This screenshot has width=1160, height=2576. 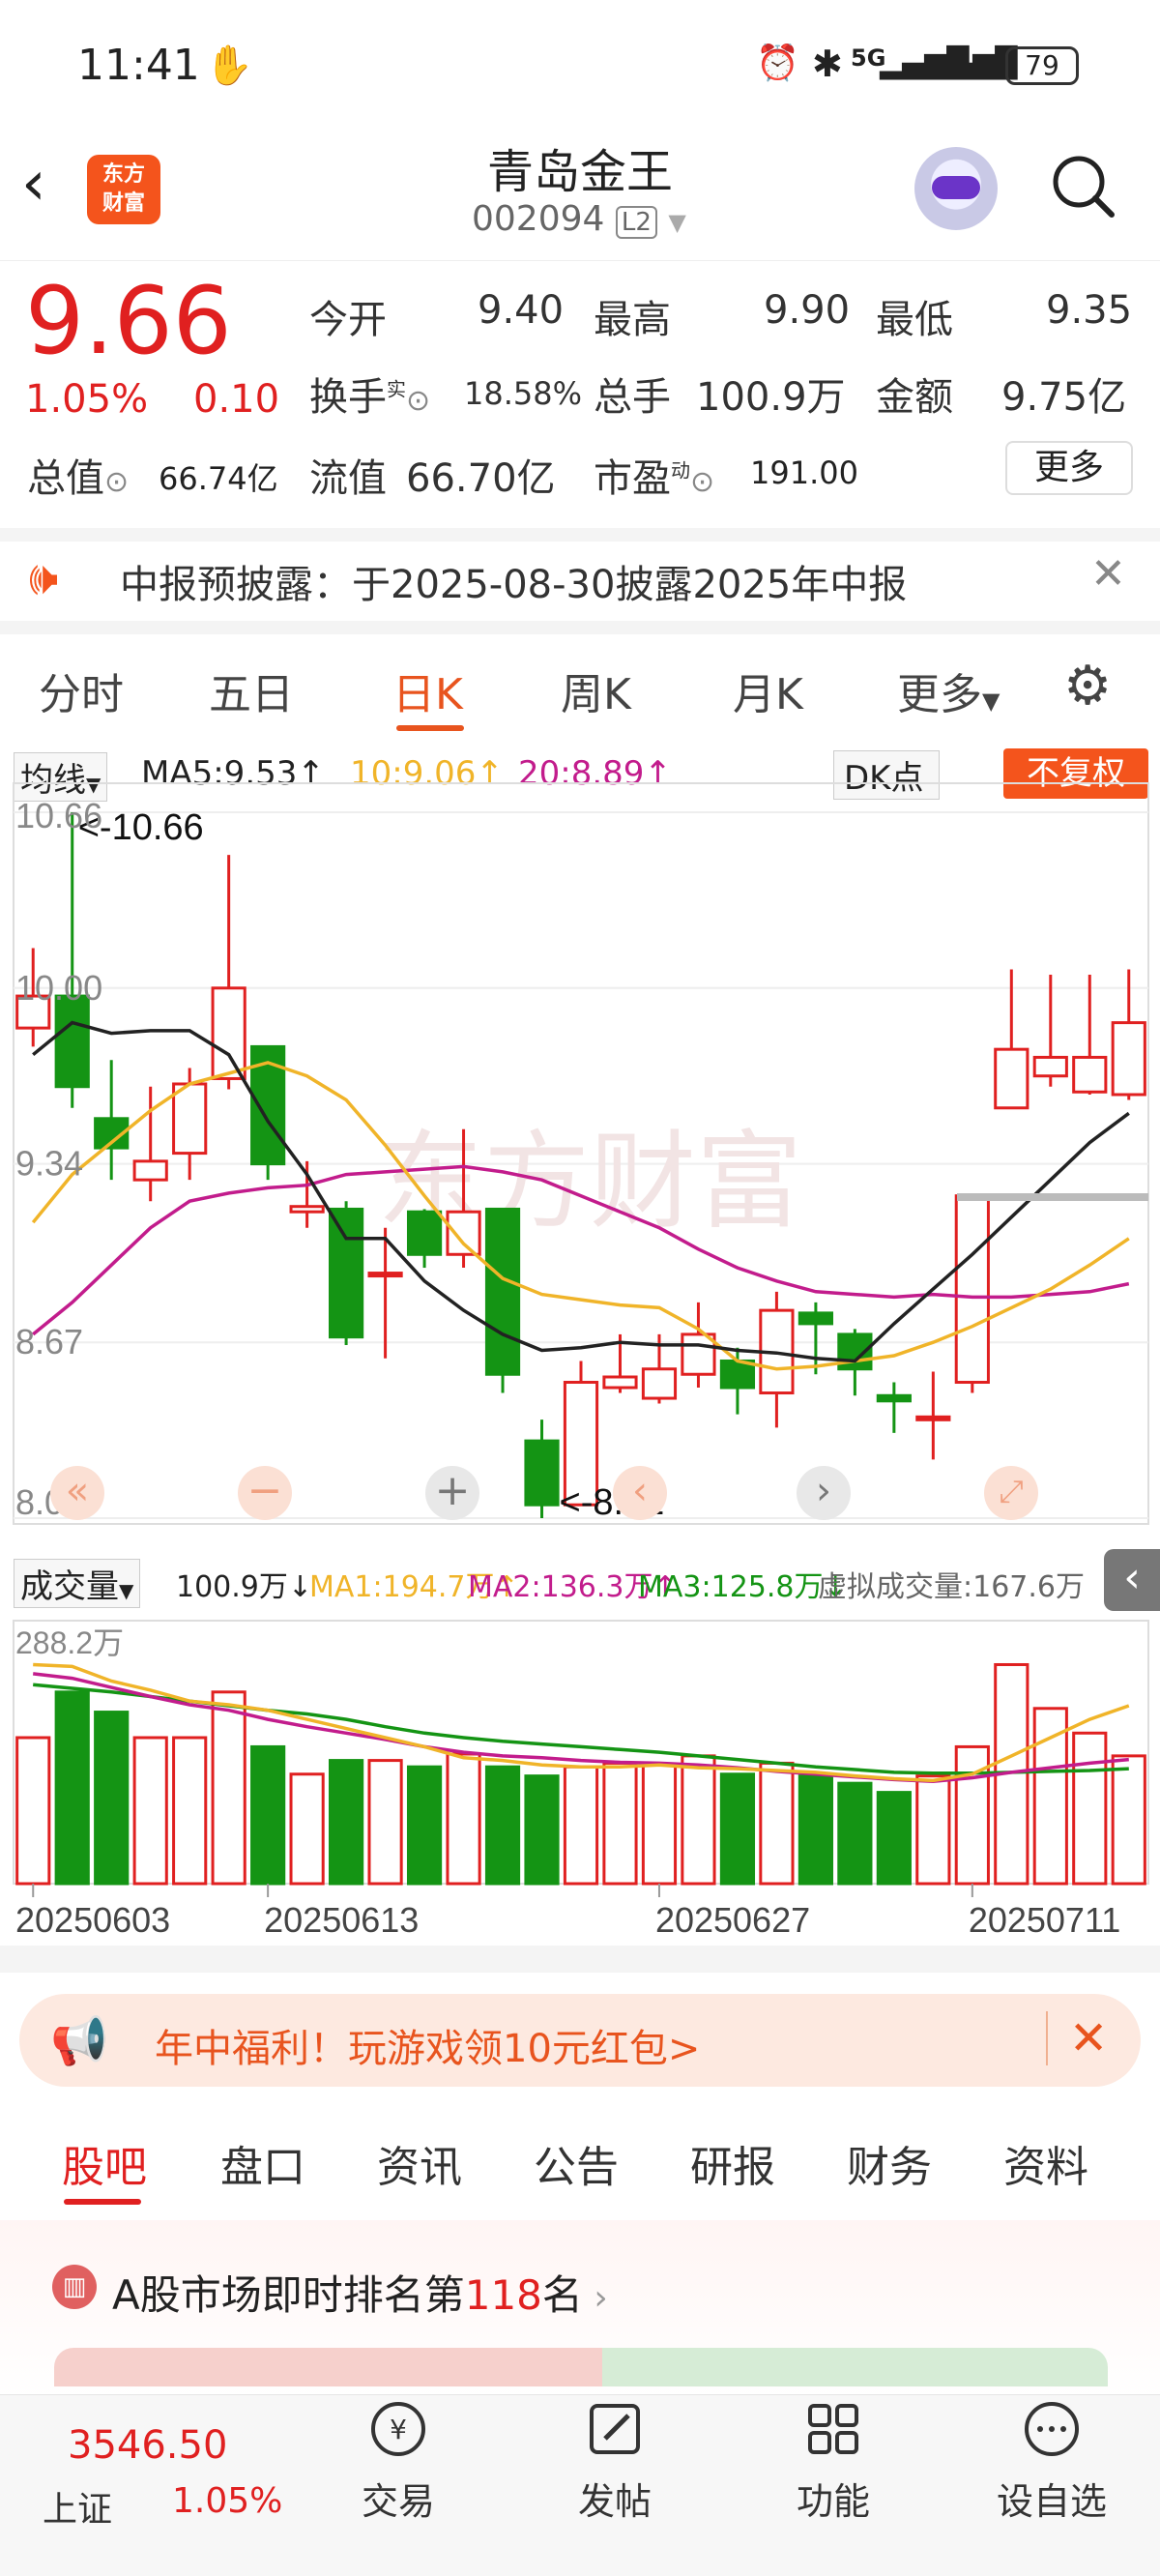 I want to click on stock-code: 002094, so click(x=538, y=219).